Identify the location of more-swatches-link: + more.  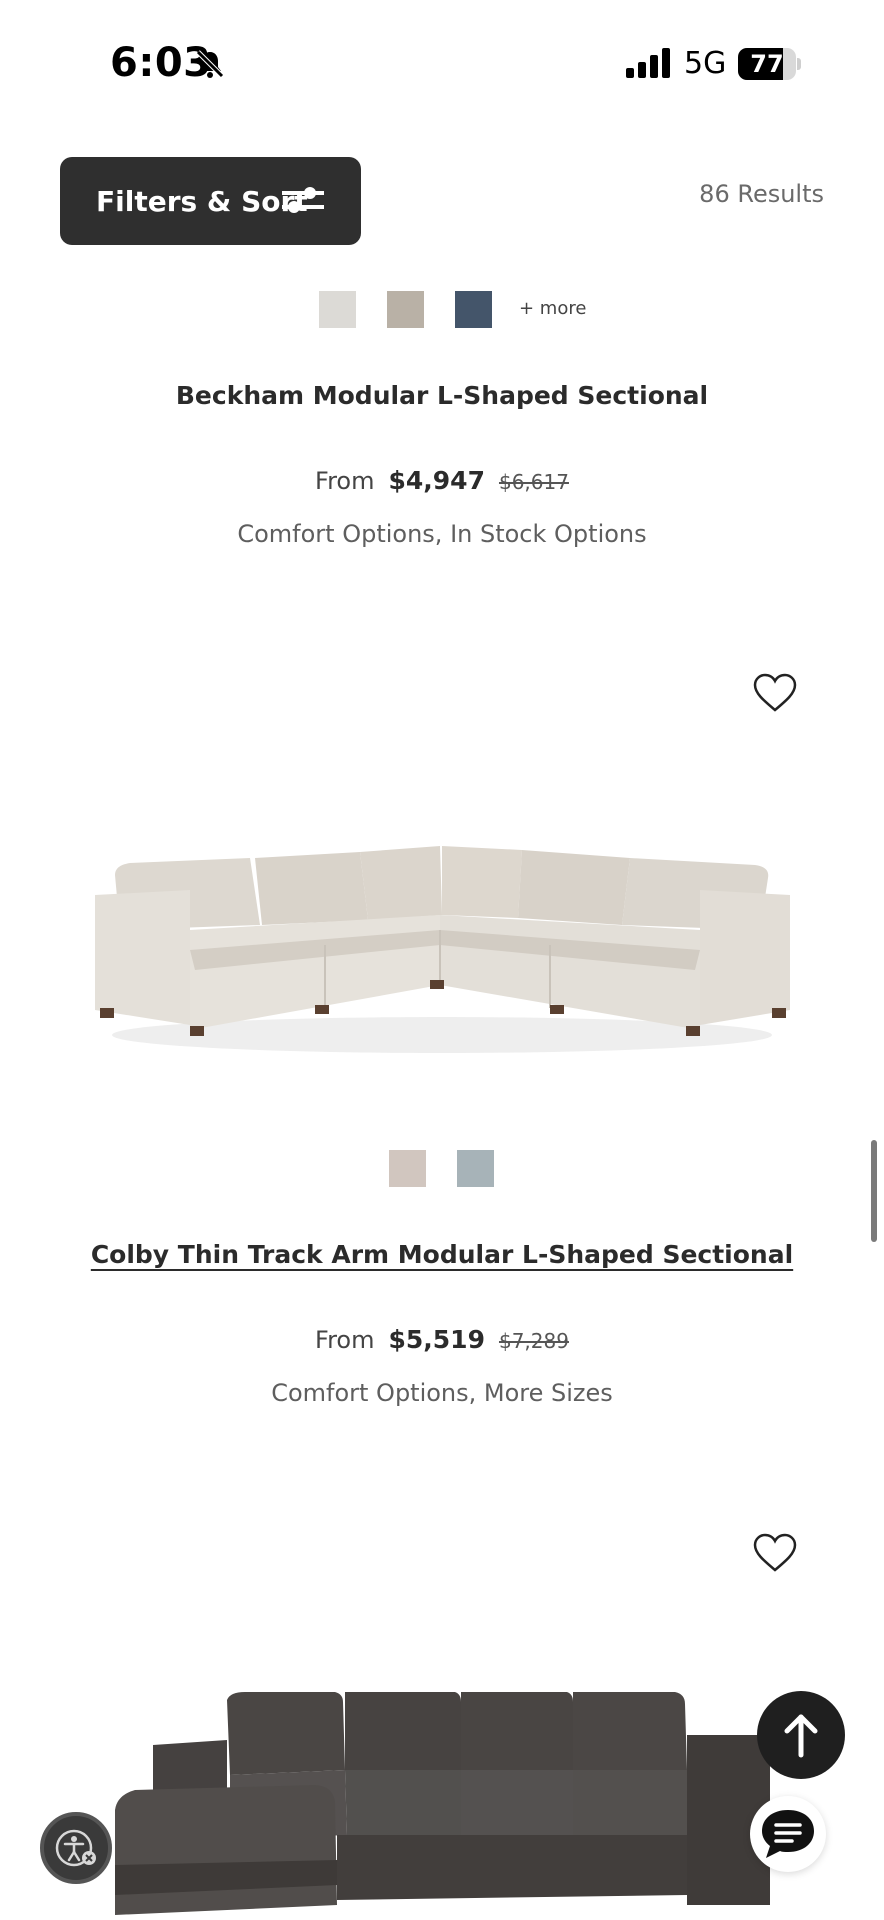
(552, 308).